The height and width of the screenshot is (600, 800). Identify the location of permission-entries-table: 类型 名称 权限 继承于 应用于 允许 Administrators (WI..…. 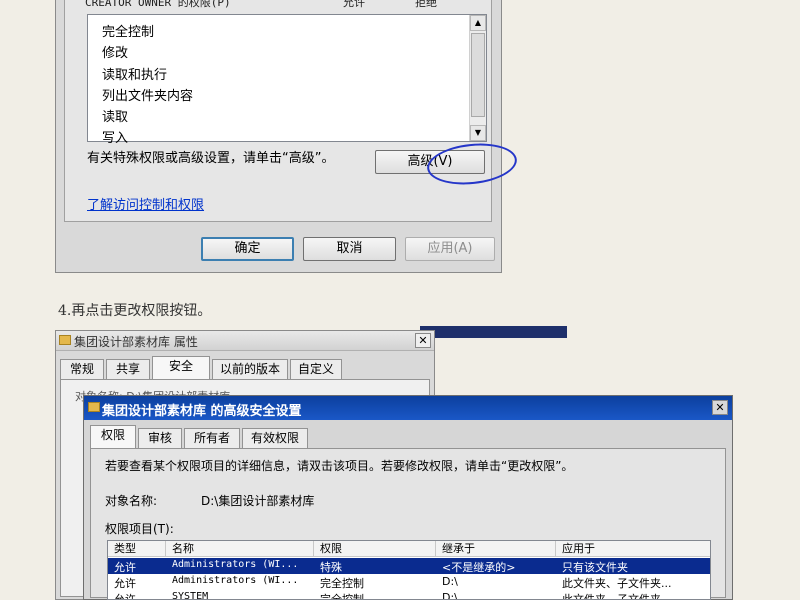
(409, 570).